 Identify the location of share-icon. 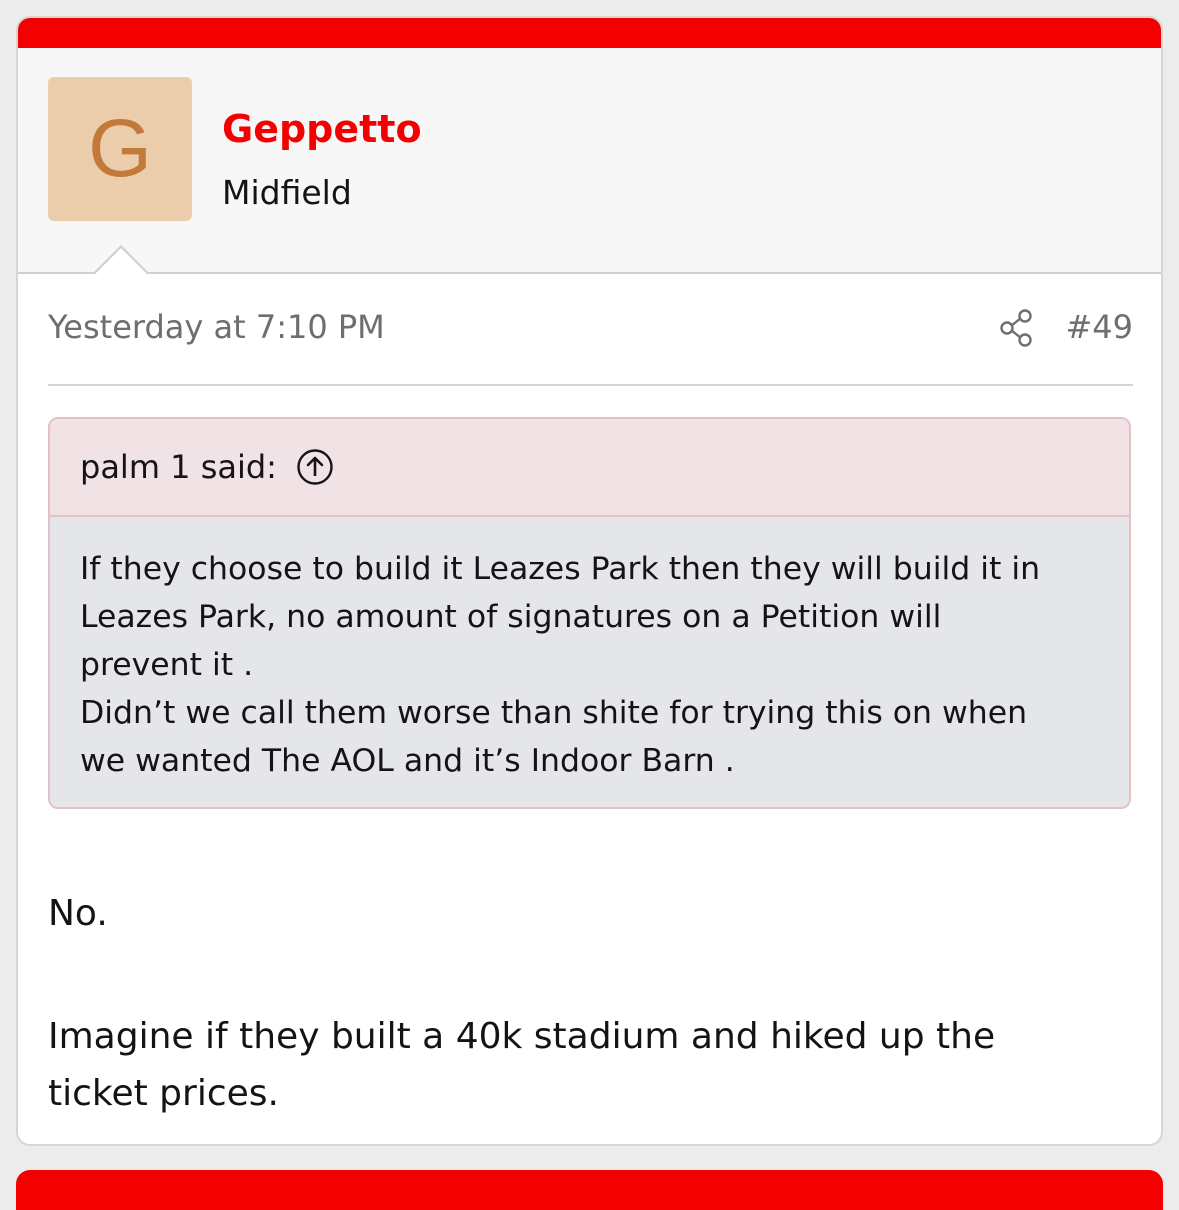
(1016, 328).